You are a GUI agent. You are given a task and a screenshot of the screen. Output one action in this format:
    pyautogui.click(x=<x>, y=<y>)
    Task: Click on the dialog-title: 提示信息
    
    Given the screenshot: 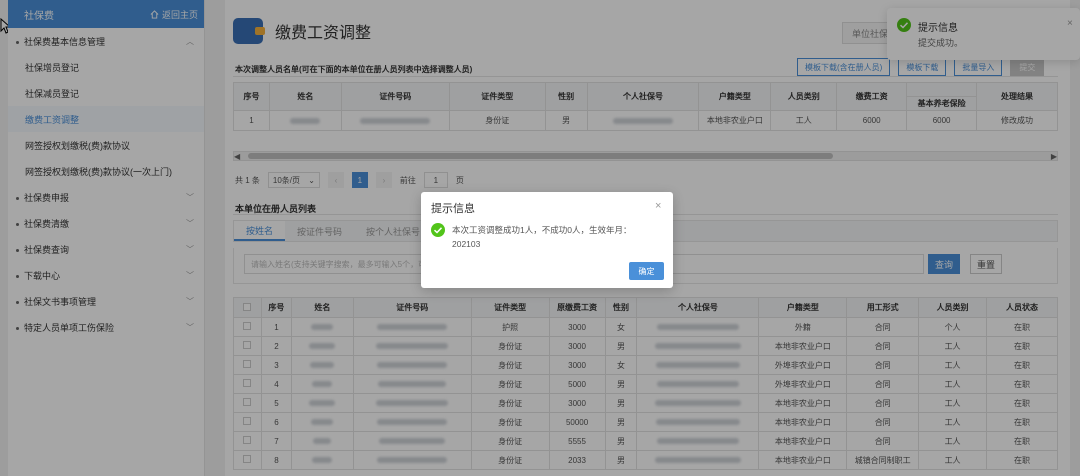 What is the action you would take?
    pyautogui.click(x=453, y=209)
    